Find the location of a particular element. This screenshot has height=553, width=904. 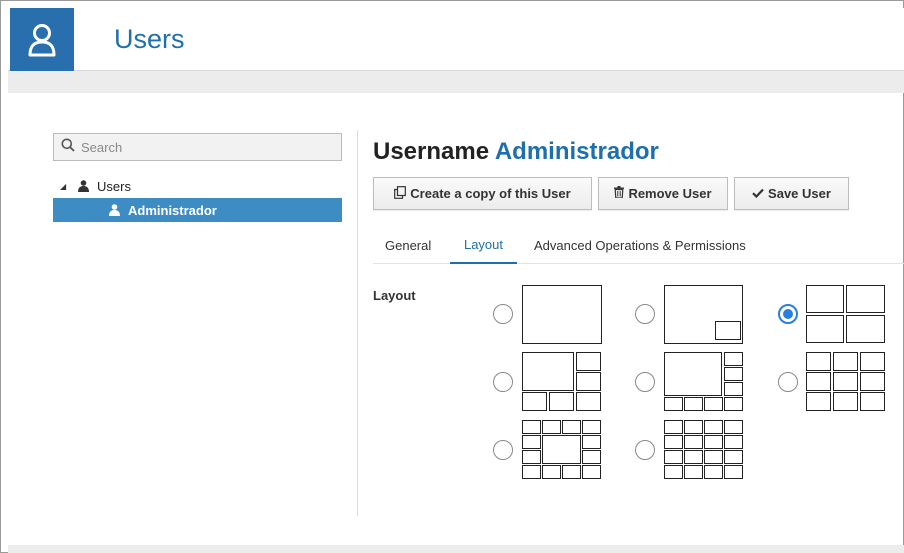

tree-item-label: Administrador is located at coordinates (172, 210).